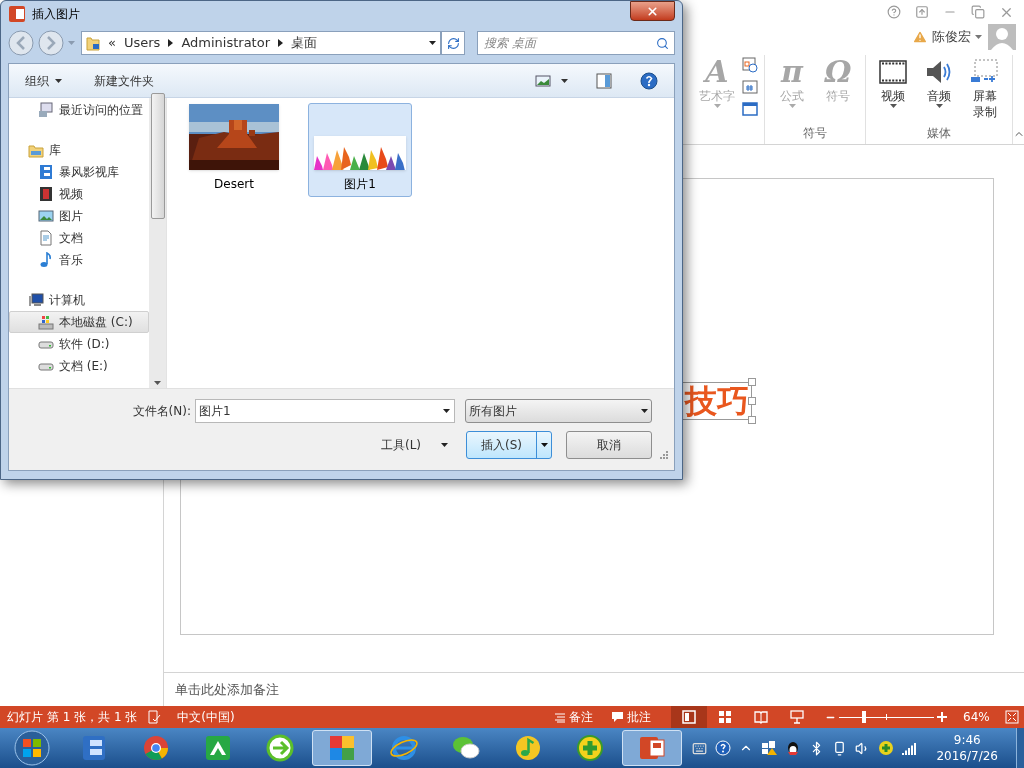 The image size is (1024, 768). What do you see at coordinates (415, 445) in the screenshot?
I see `tools-button: 工具(L)` at bounding box center [415, 445].